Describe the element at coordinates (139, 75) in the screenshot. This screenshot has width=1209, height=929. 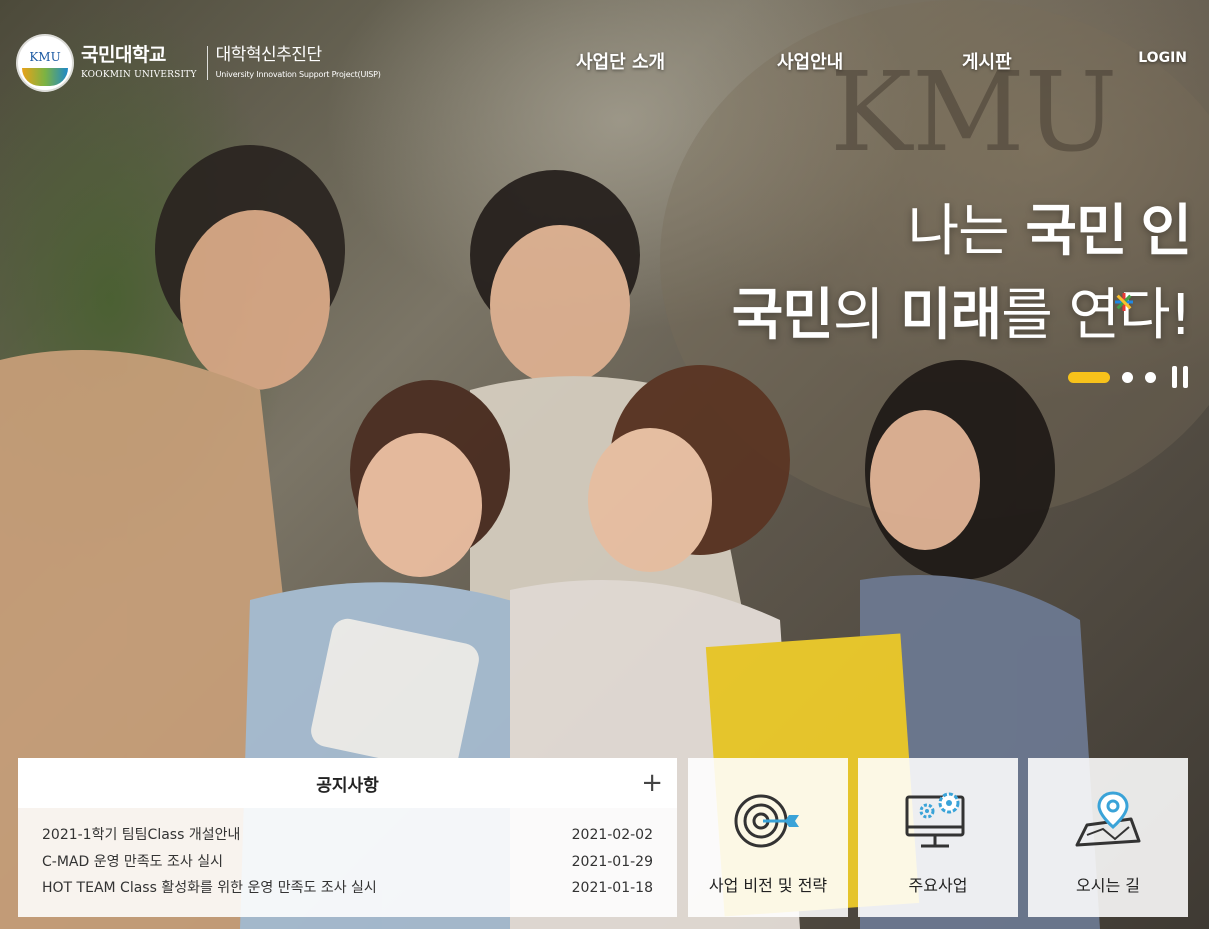
I see `logo-university-name-en: KOOKMIN UNIVERSITY` at that location.